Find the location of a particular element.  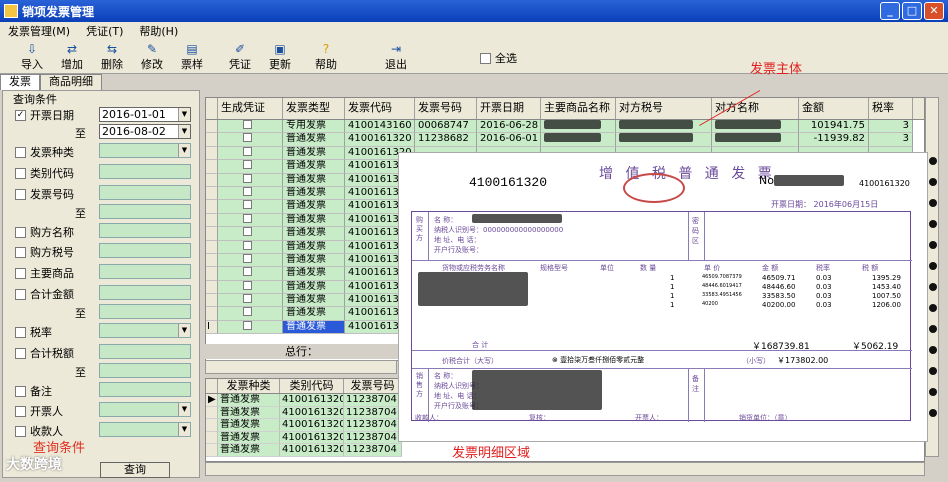

sample-button: ▤ 票样 is located at coordinates (192, 56).